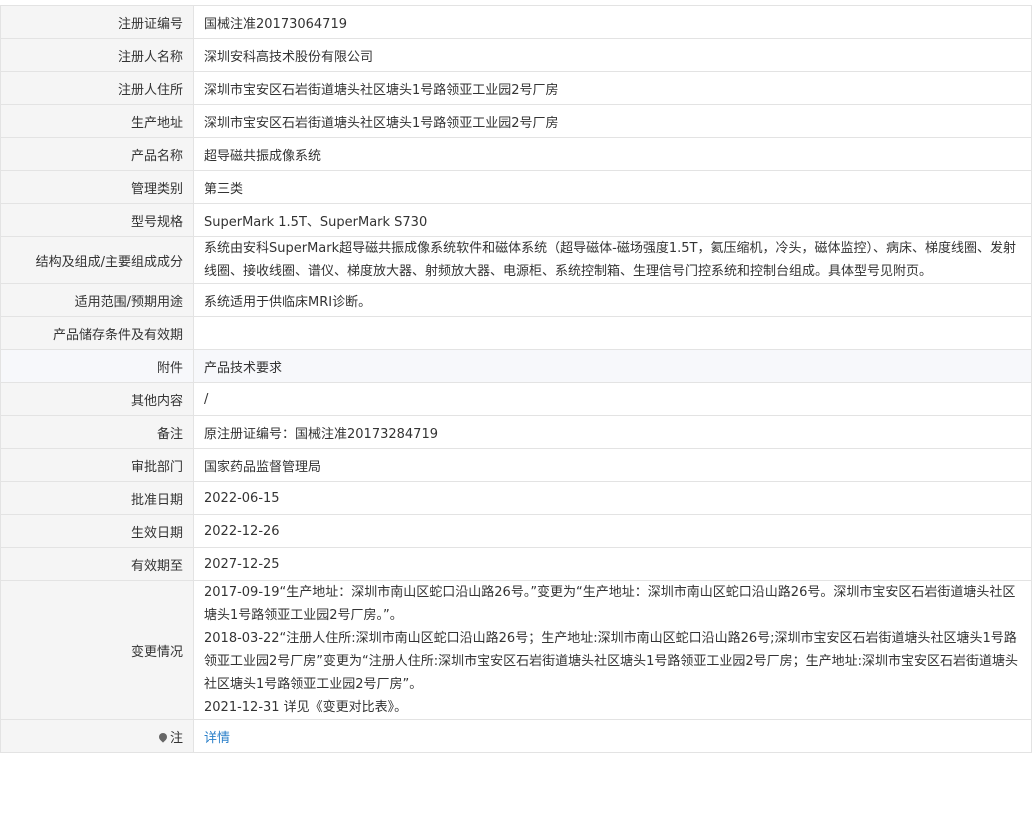 The height and width of the screenshot is (819, 1035). Describe the element at coordinates (217, 738) in the screenshot. I see `details-link: 详情` at that location.